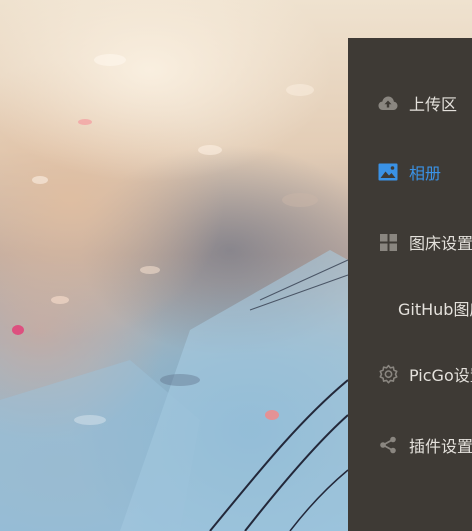 The height and width of the screenshot is (531, 472). I want to click on image-icon, so click(388, 172).